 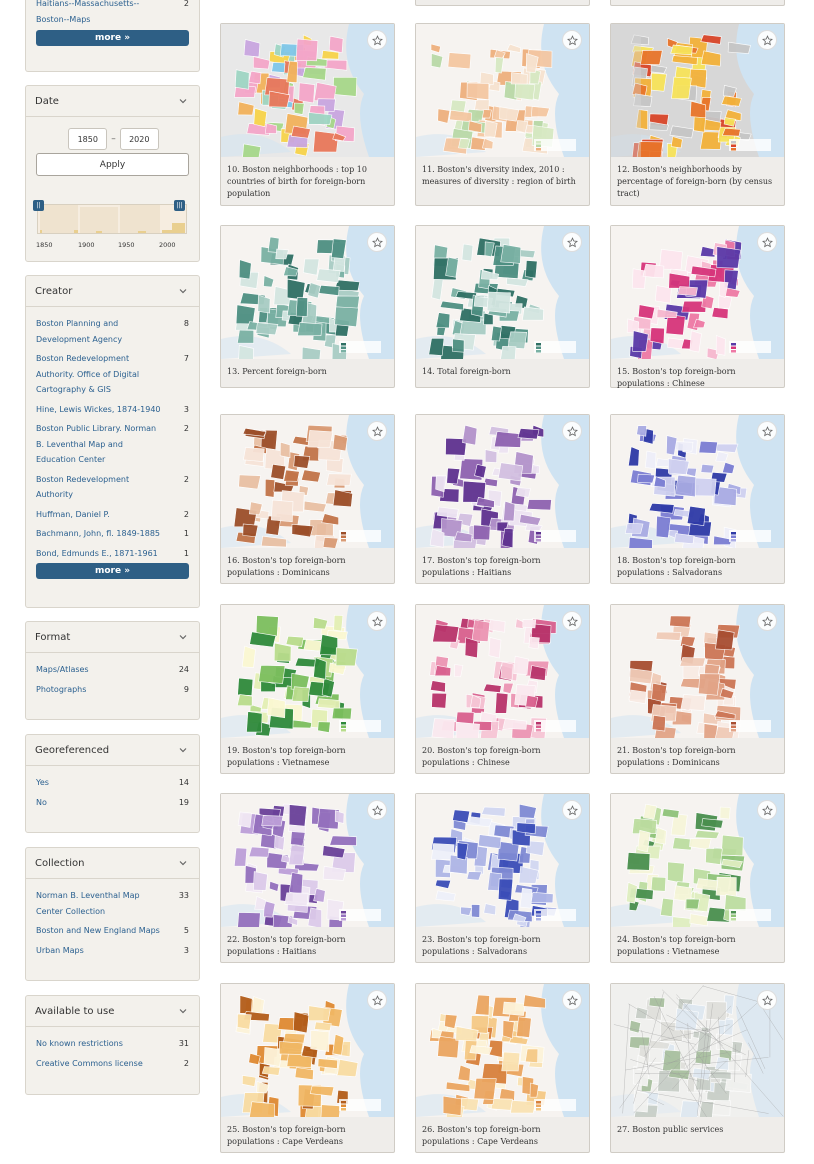 I want to click on more-creators-button: more », so click(x=112, y=571).